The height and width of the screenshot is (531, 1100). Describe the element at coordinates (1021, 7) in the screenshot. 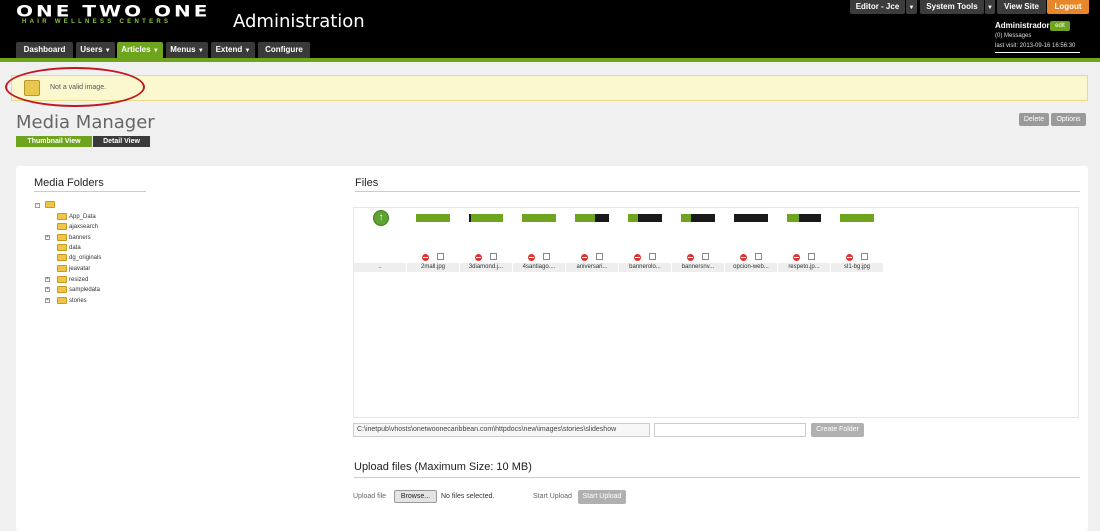

I see `view-site-button: View Site` at that location.